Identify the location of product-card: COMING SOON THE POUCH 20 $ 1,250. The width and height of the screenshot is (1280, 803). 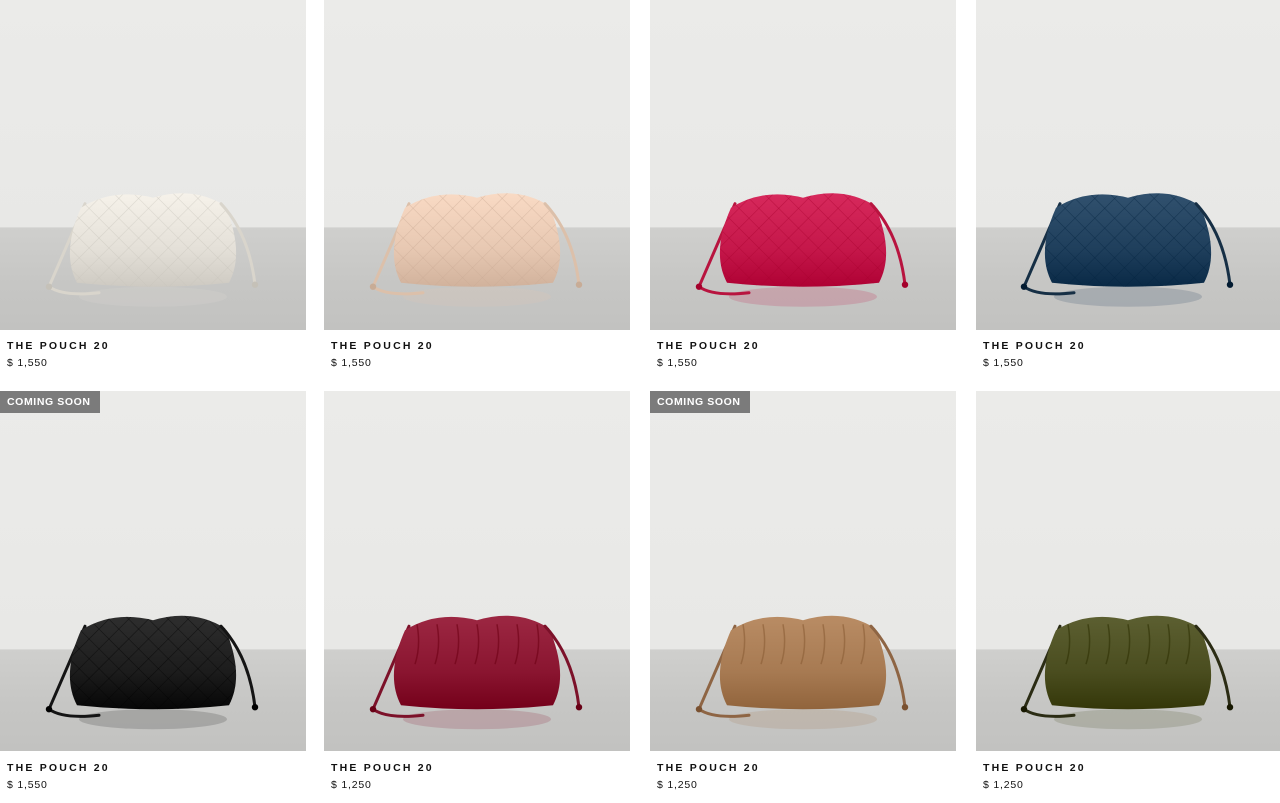
(803, 591).